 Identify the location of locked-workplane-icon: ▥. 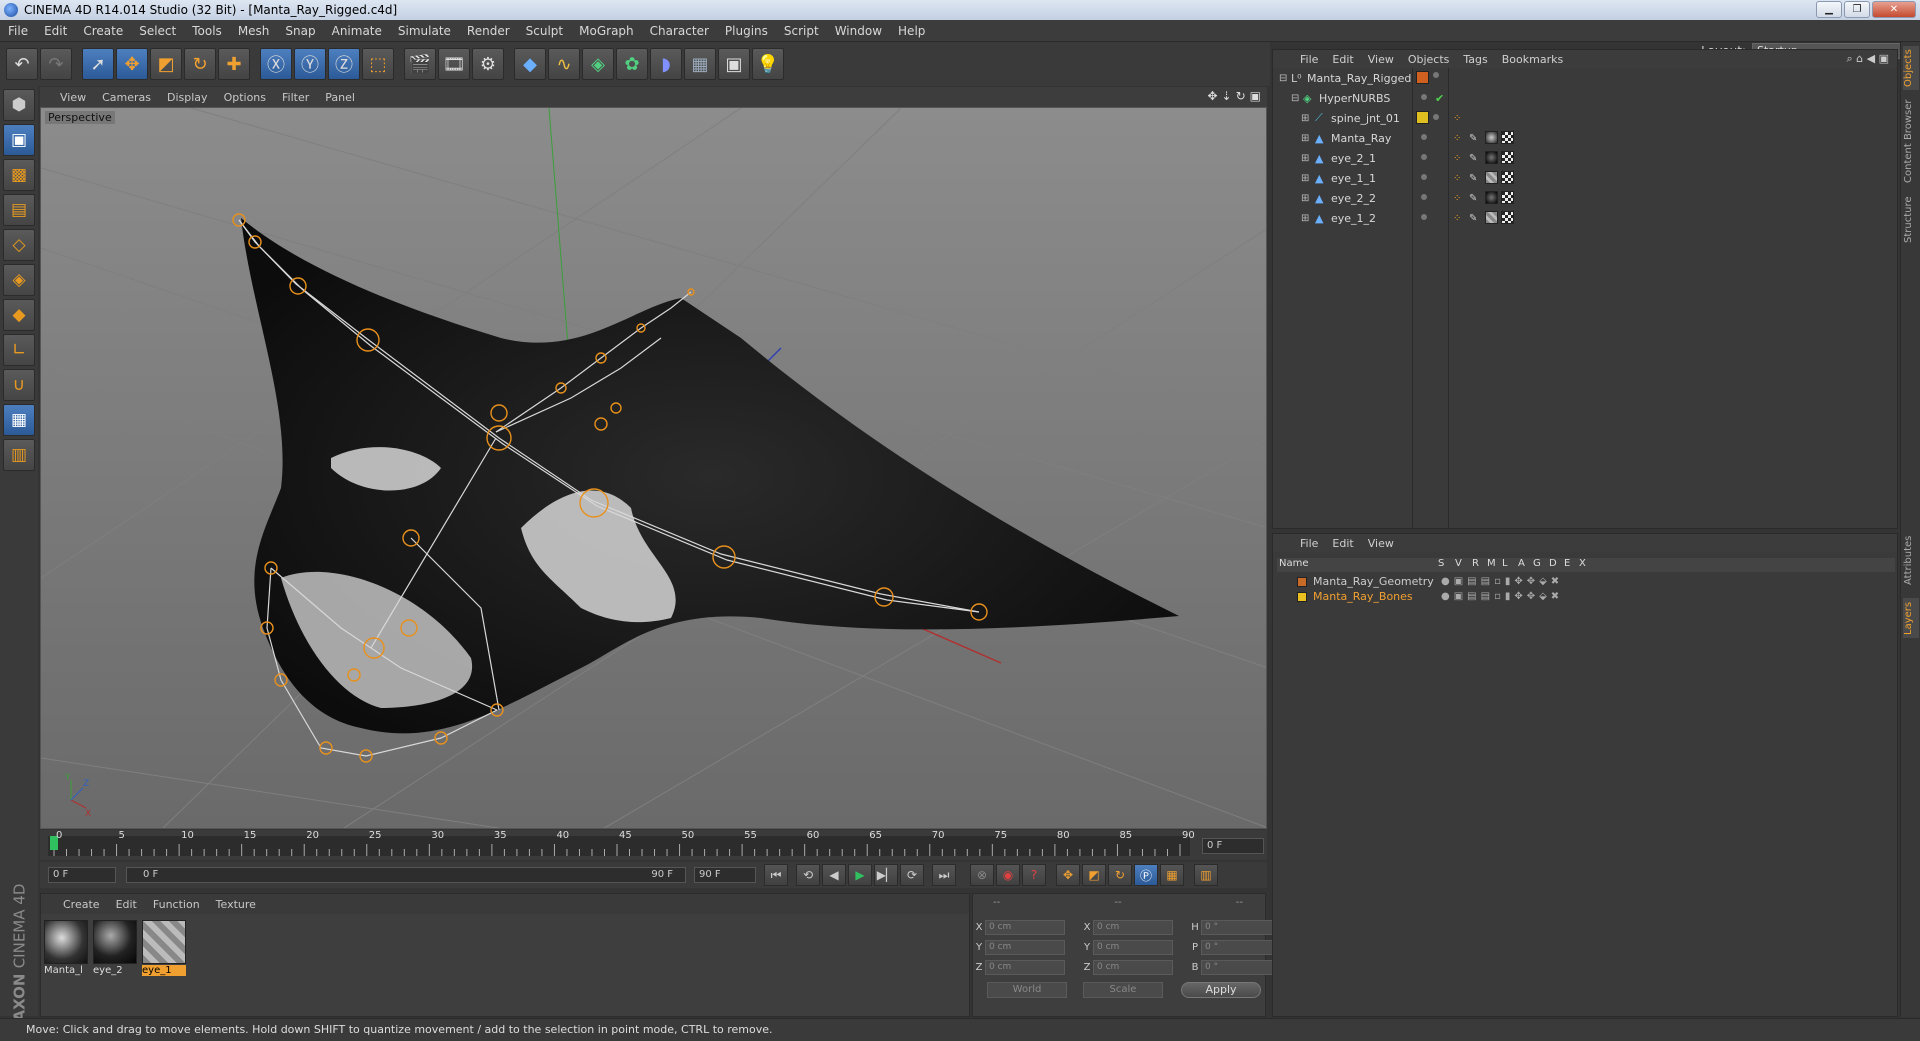
(19, 455).